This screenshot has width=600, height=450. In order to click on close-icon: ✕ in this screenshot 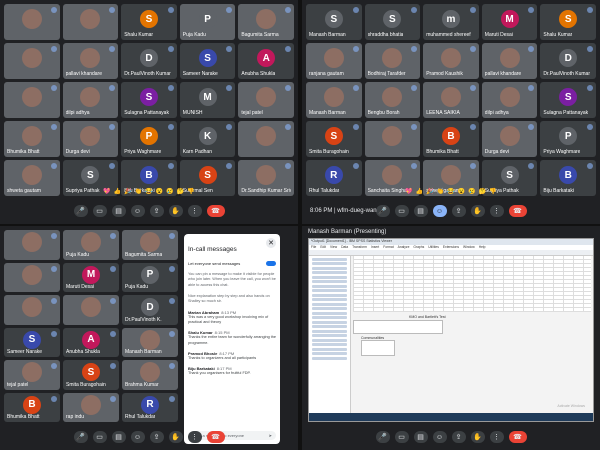, I will do `click(271, 243)`.